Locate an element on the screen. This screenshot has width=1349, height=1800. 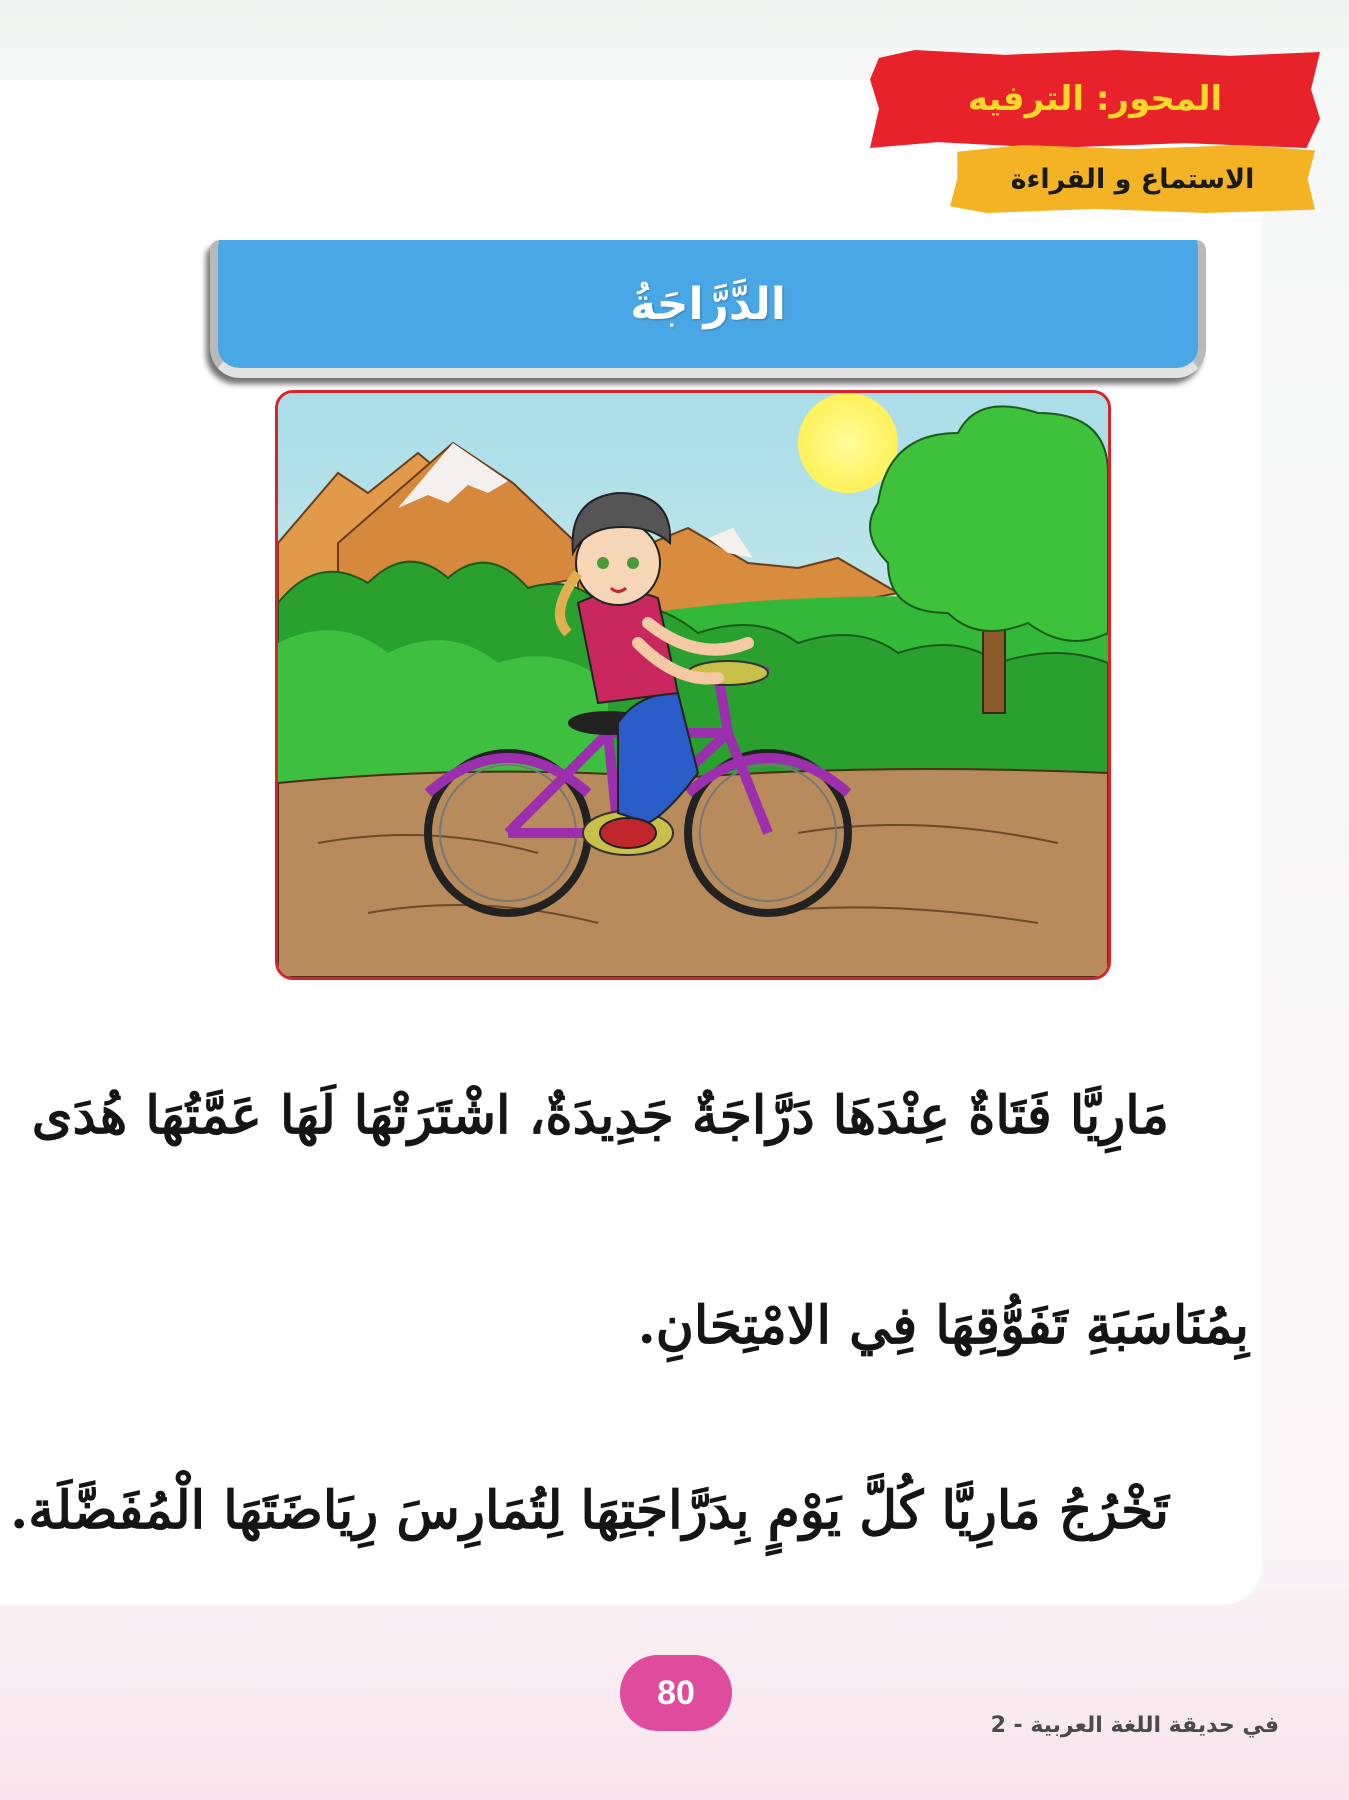
skill-label: الاستماع و القراءة is located at coordinates (1132, 179).